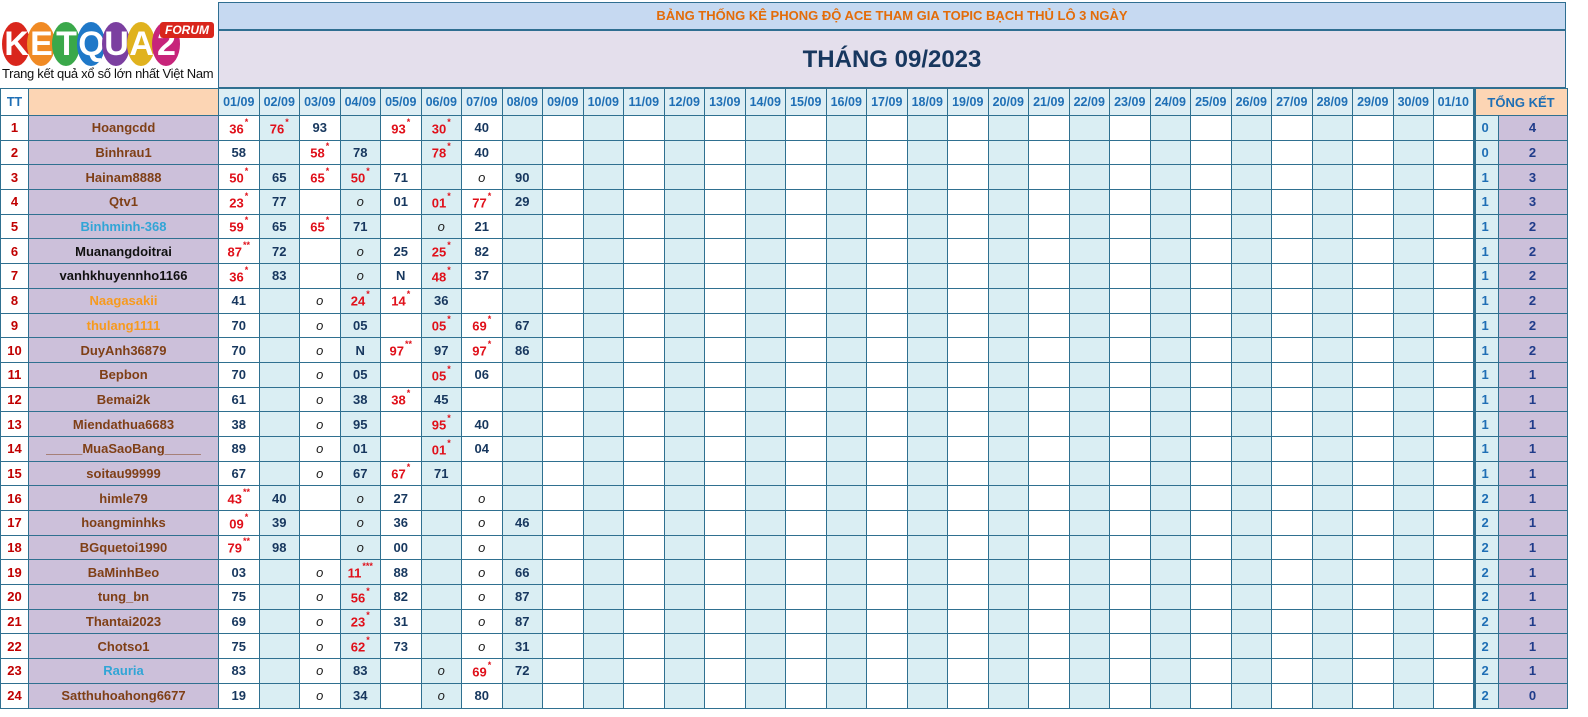 Image resolution: width=1588 pixels, height=717 pixels. Describe the element at coordinates (123, 152) in the screenshot. I see `member-name: Binhrau1` at that location.